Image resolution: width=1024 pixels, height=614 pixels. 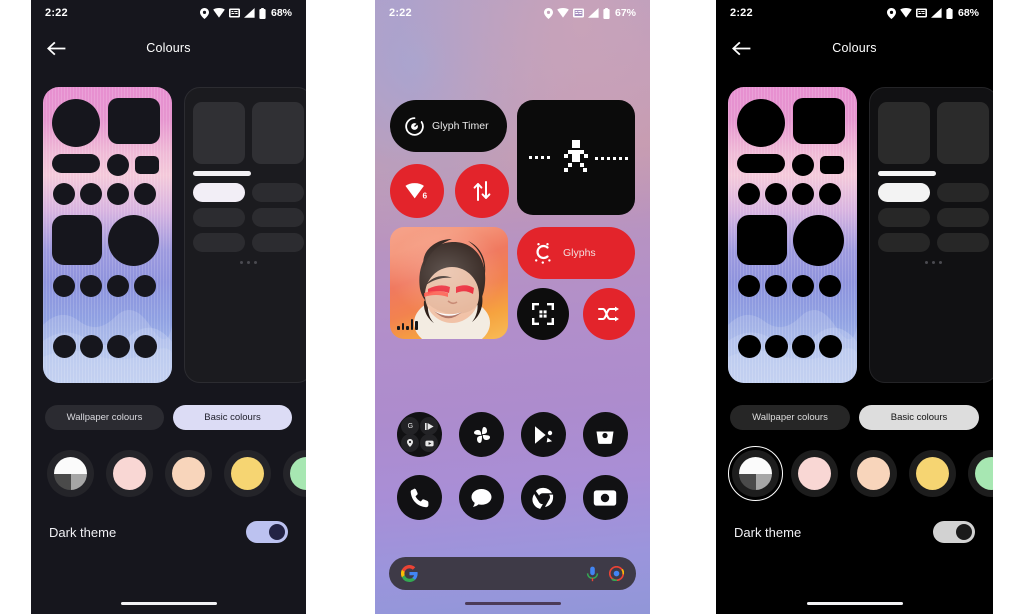 I want to click on svg-text: 6, so click(x=425, y=195).